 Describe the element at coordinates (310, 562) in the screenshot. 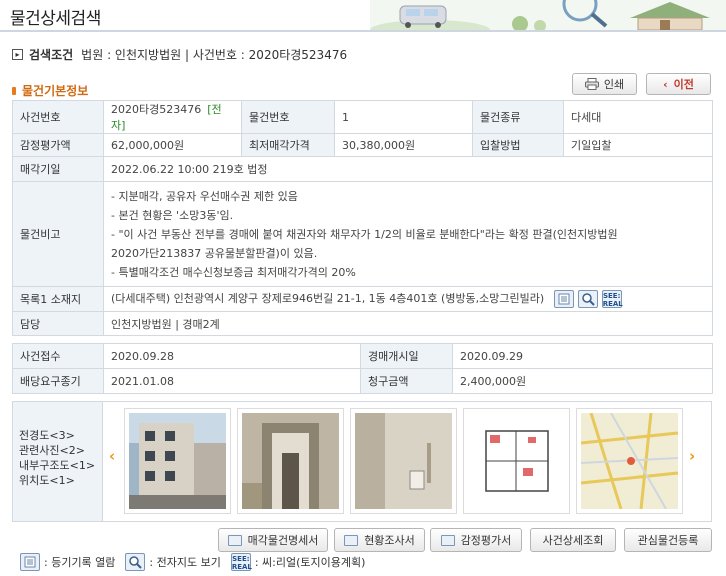

I see `legend-seereal-text: : 씨:리얼(토지이용계획)` at that location.